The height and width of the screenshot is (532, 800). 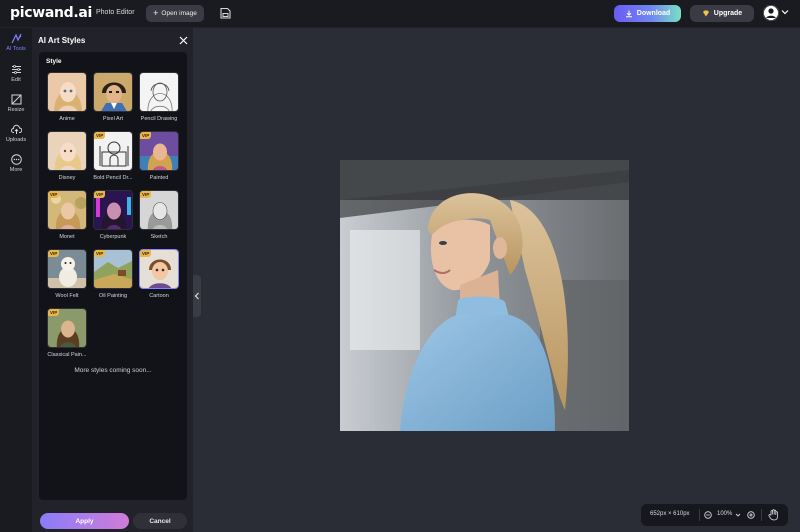 What do you see at coordinates (62, 40) in the screenshot?
I see `panel-title: AI Art Styles` at bounding box center [62, 40].